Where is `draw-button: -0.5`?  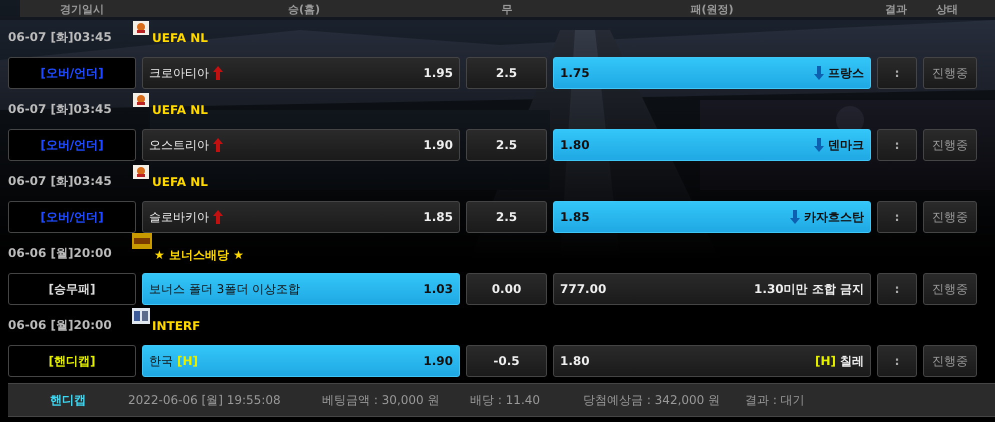
draw-button: -0.5 is located at coordinates (506, 361).